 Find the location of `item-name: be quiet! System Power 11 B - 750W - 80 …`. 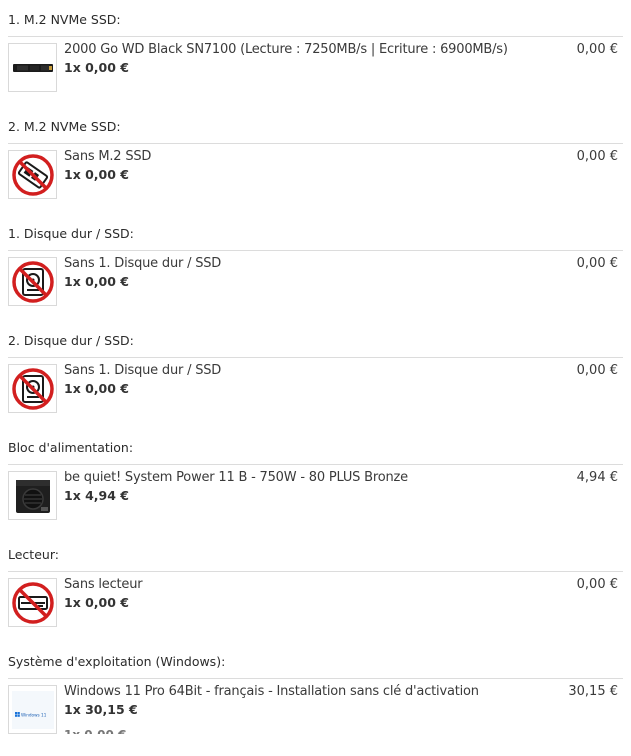

item-name: be quiet! System Power 11 B - 750W - 80 … is located at coordinates (236, 477).